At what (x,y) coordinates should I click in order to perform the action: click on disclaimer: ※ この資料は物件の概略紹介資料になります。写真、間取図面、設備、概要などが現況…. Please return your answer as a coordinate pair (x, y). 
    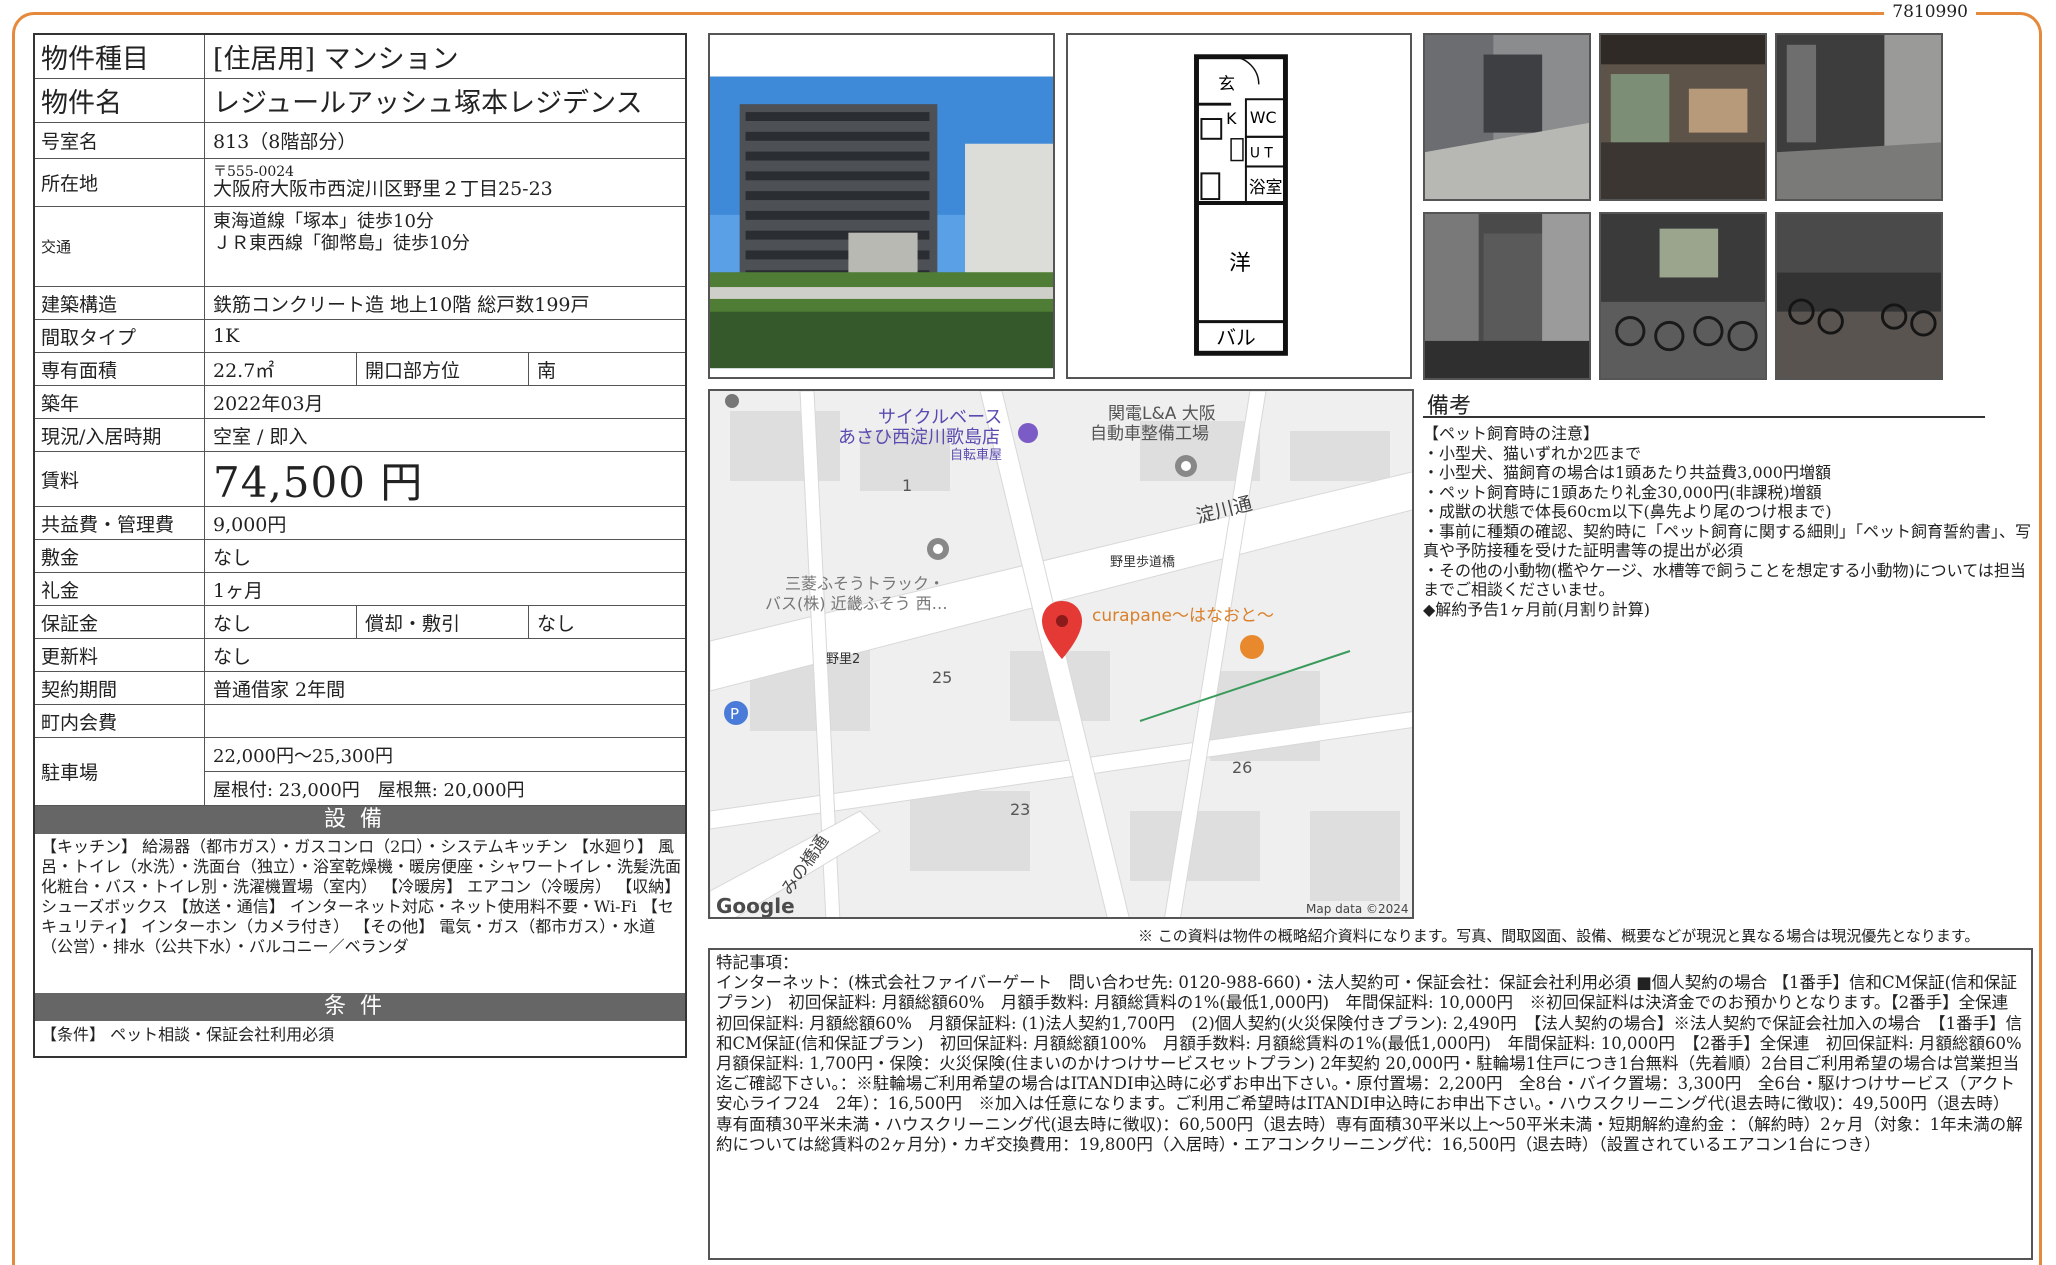
    Looking at the image, I should click on (1559, 936).